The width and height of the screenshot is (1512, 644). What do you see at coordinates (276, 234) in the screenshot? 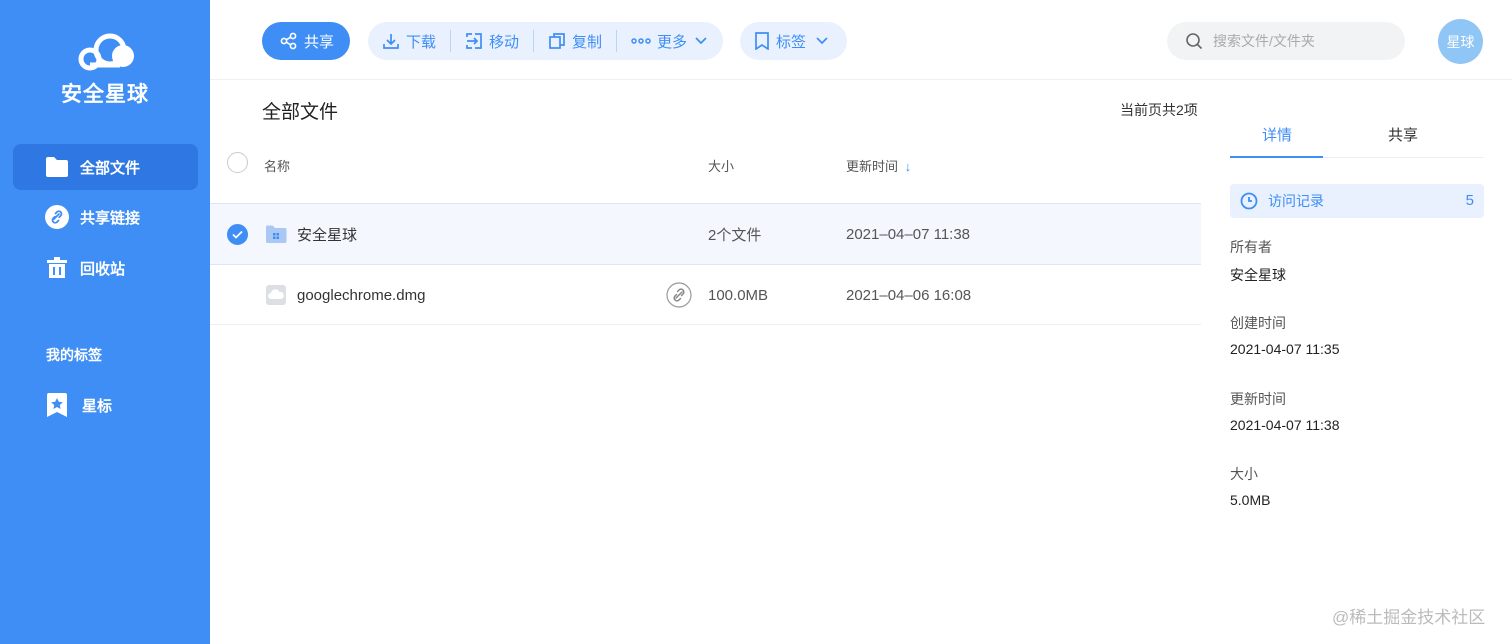
I see `shared-folder-icon` at bounding box center [276, 234].